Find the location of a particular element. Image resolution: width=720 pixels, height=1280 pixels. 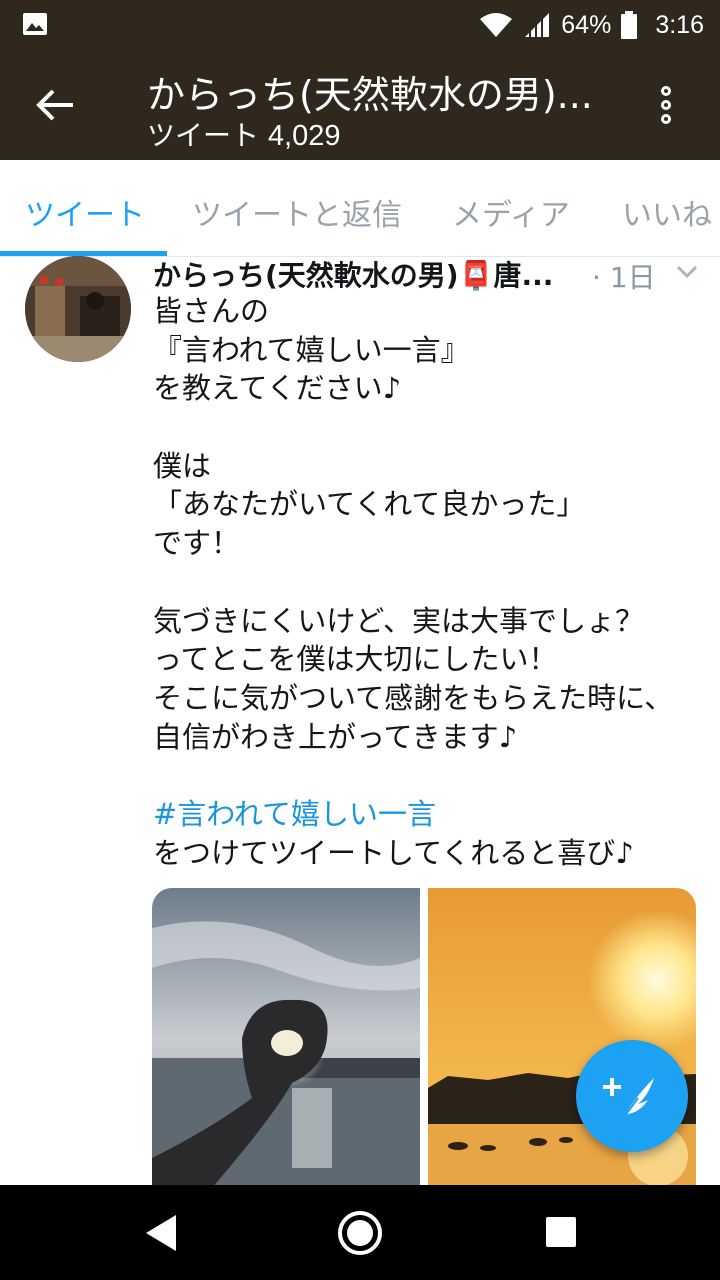

tweet-line: 皆さんの is located at coordinates (211, 311).